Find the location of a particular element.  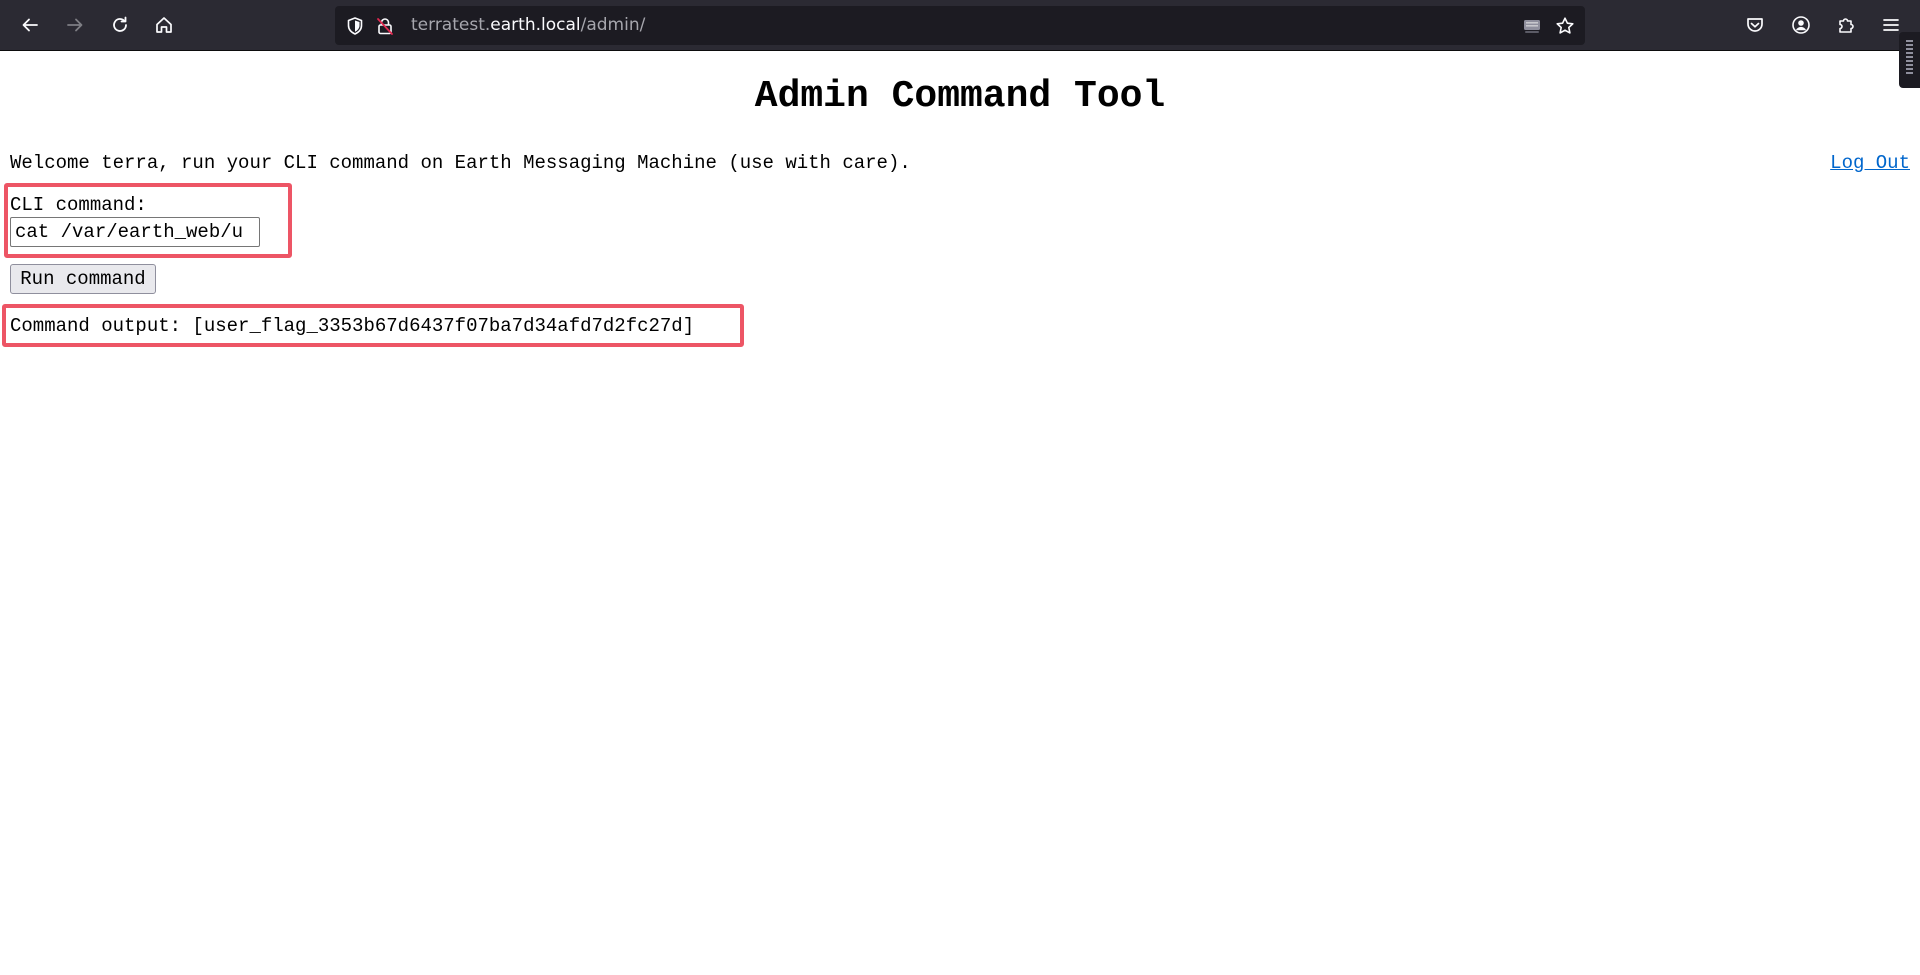

star-icon is located at coordinates (1565, 26).